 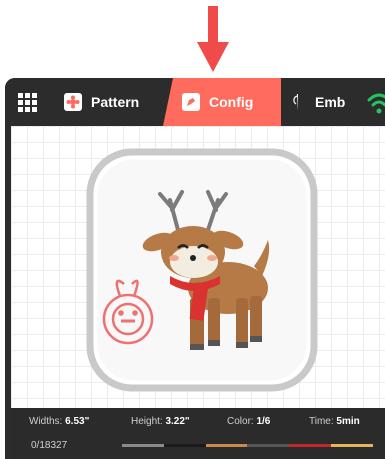 What do you see at coordinates (177, 421) in the screenshot?
I see `height-value: 3.22"` at bounding box center [177, 421].